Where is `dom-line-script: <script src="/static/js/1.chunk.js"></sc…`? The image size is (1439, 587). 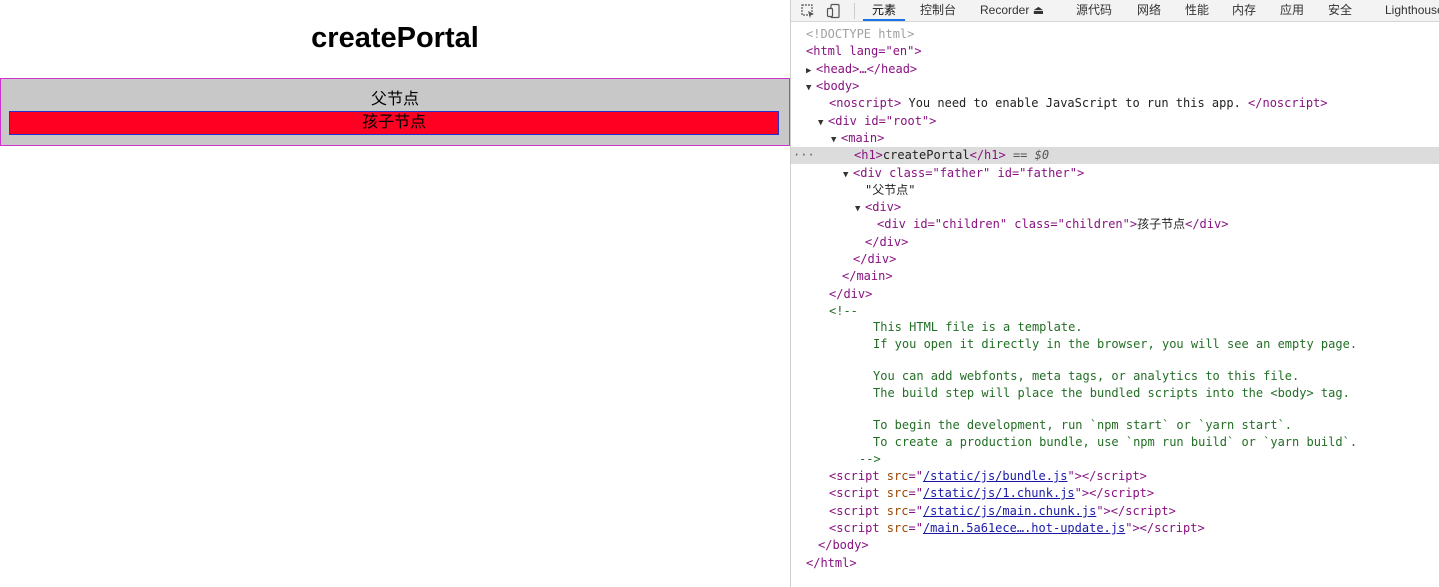
dom-line-script: <script src="/static/js/1.chunk.js"></sc… is located at coordinates (1115, 493).